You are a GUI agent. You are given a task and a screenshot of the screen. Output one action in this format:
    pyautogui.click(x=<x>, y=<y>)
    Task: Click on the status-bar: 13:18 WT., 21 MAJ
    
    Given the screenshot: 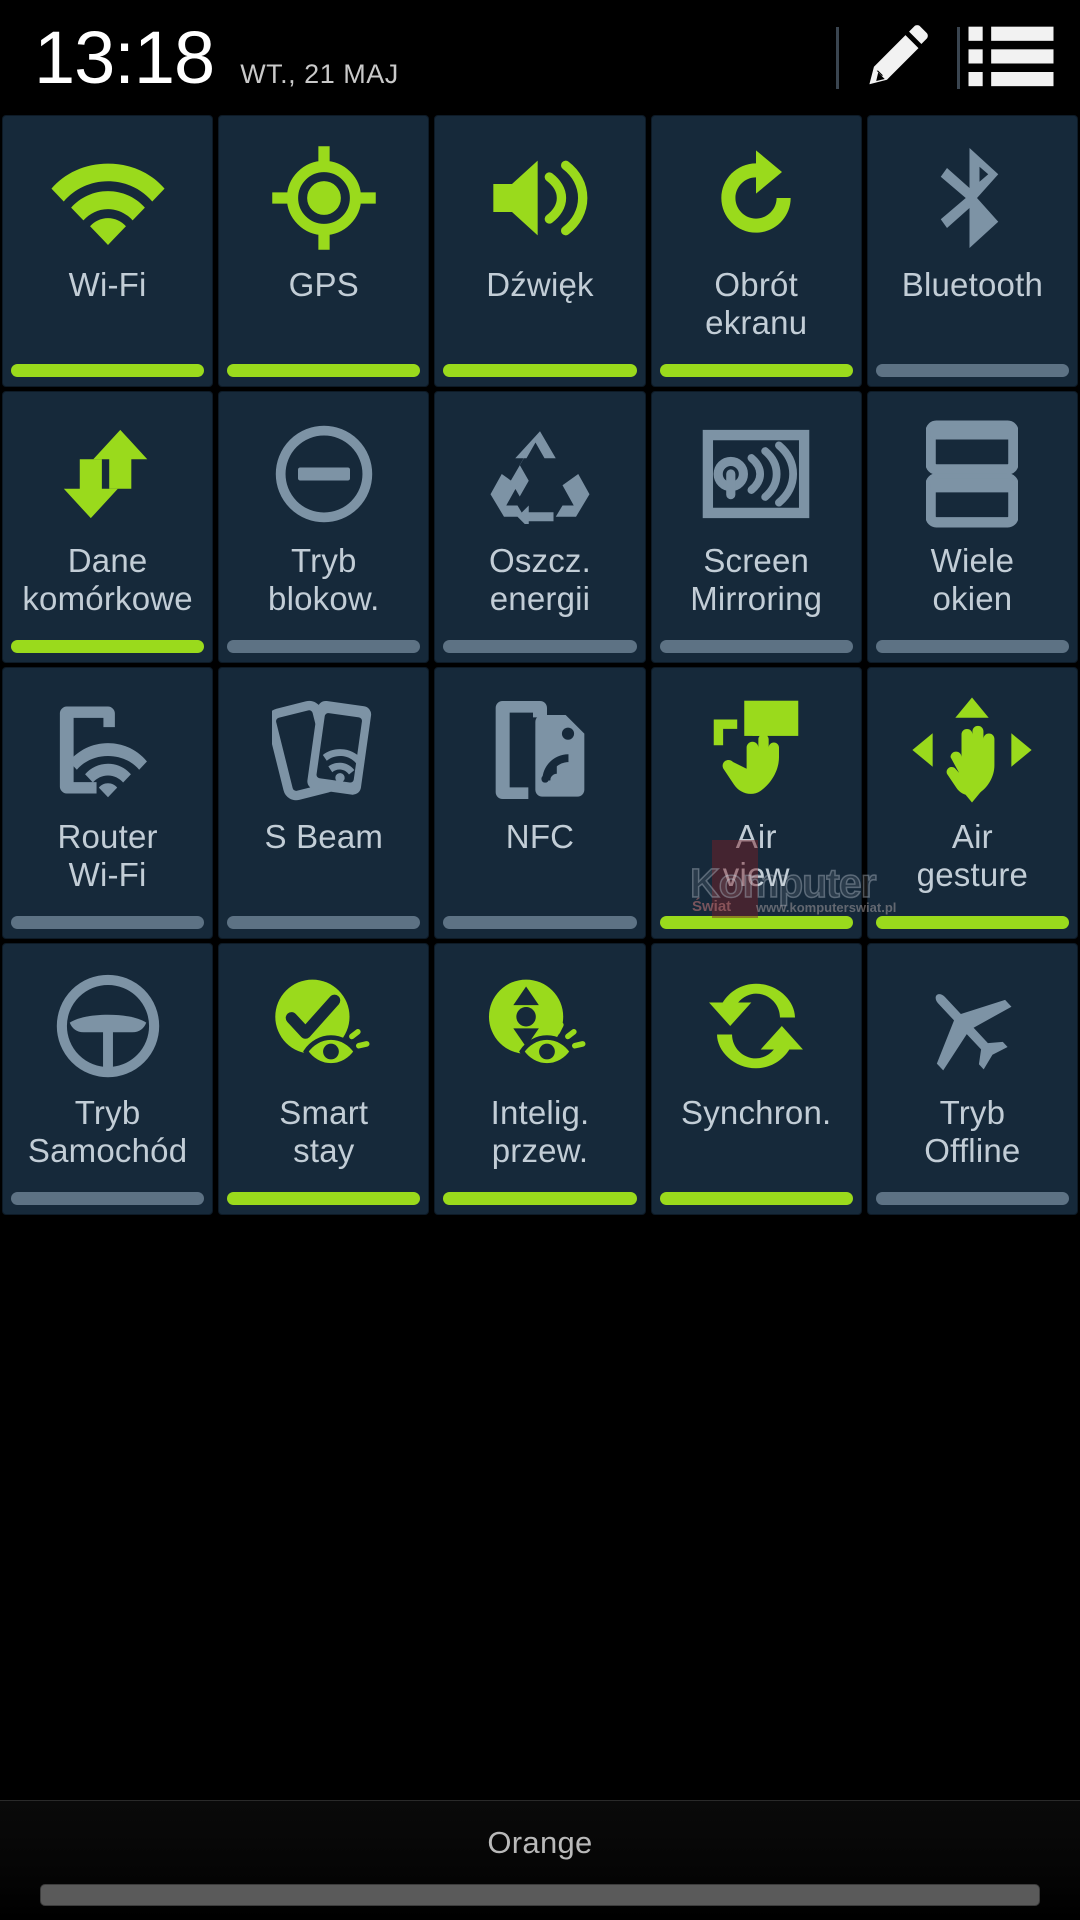 What is the action you would take?
    pyautogui.click(x=540, y=57)
    